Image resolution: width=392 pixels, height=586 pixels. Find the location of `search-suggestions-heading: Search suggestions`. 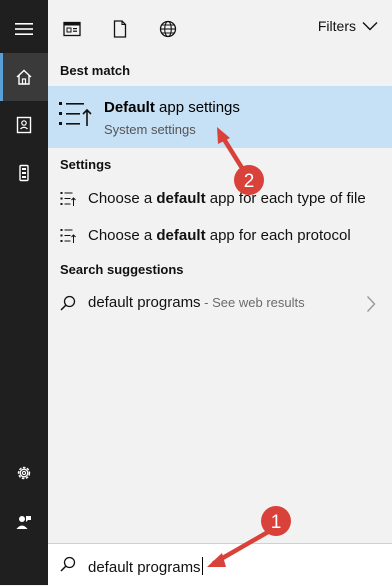

search-suggestions-heading: Search suggestions is located at coordinates (122, 269).